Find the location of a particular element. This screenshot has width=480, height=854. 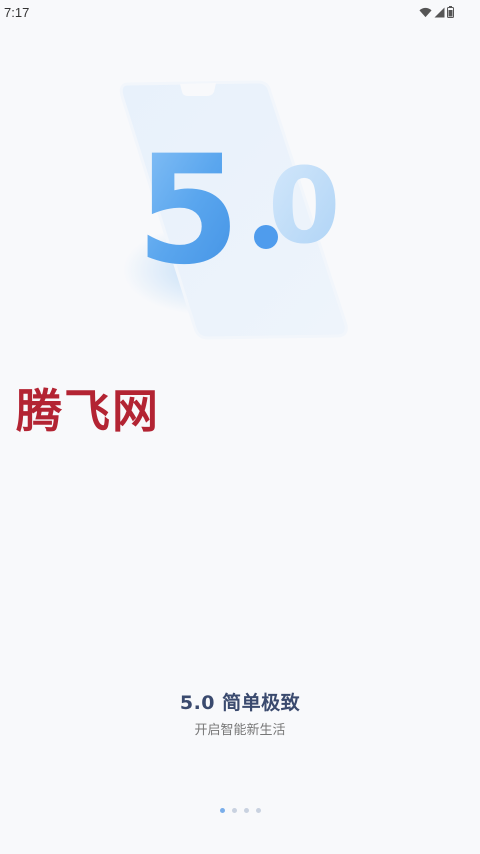

hero-illustration: 5 0 is located at coordinates (233, 210).